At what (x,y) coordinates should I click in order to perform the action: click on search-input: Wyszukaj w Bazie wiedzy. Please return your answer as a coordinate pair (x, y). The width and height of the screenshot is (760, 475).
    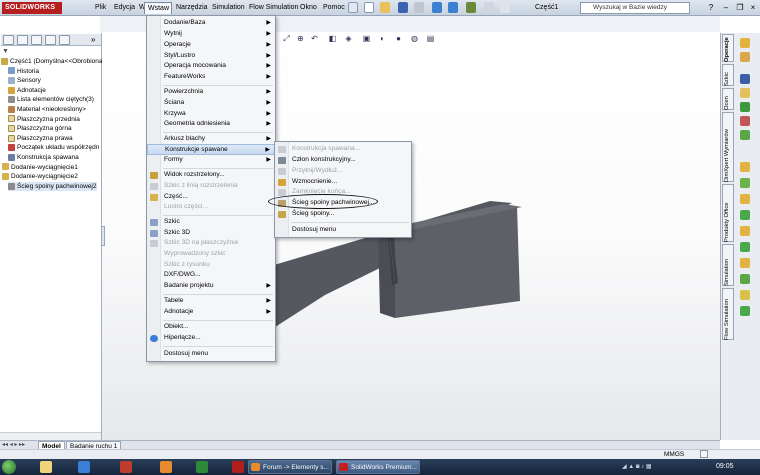
    Looking at the image, I should click on (635, 8).